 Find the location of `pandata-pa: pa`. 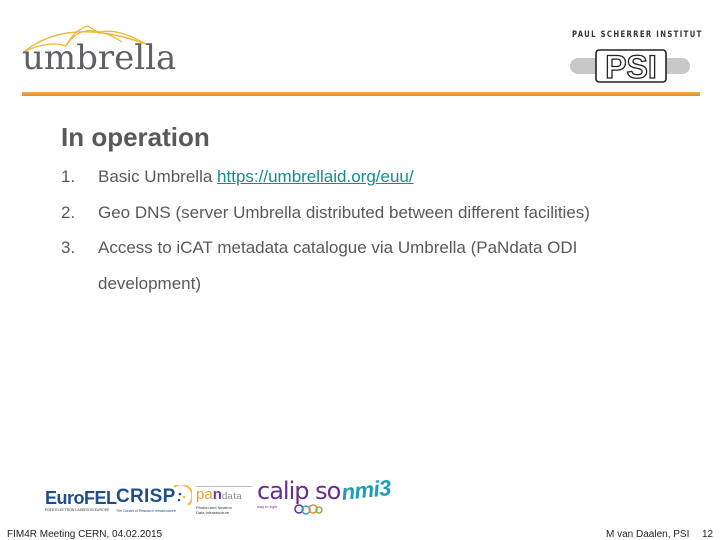

pandata-pa: pa is located at coordinates (204, 494).